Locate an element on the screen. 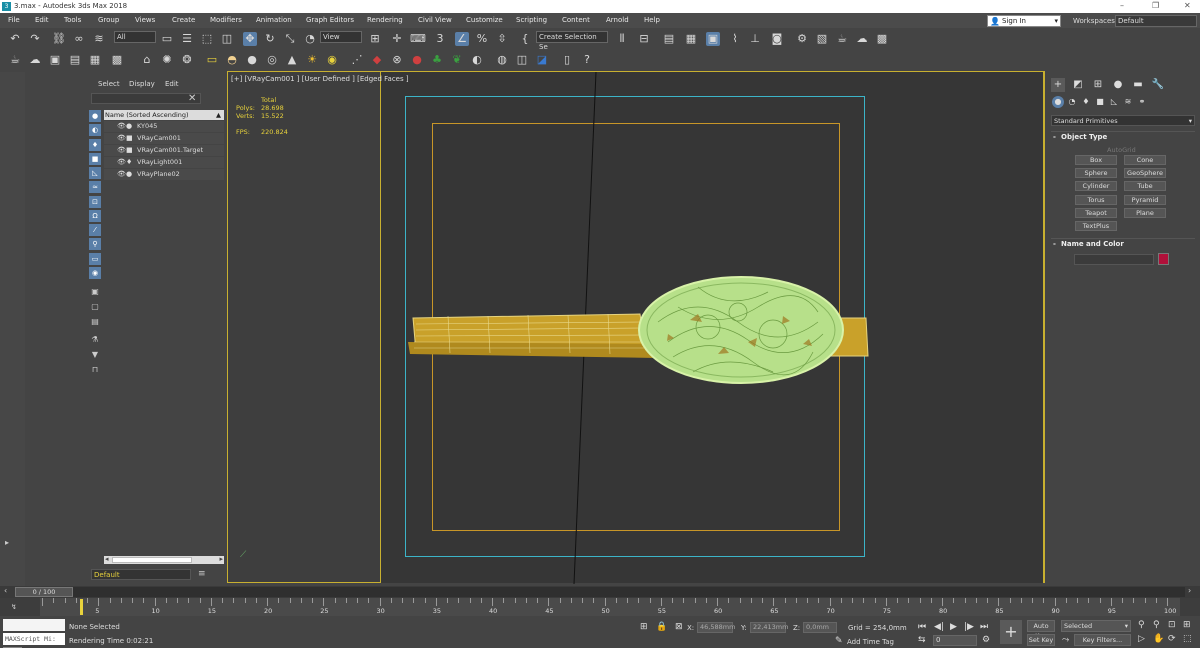 The width and height of the screenshot is (1200, 648). notes-icon: ▤ is located at coordinates (75, 60).